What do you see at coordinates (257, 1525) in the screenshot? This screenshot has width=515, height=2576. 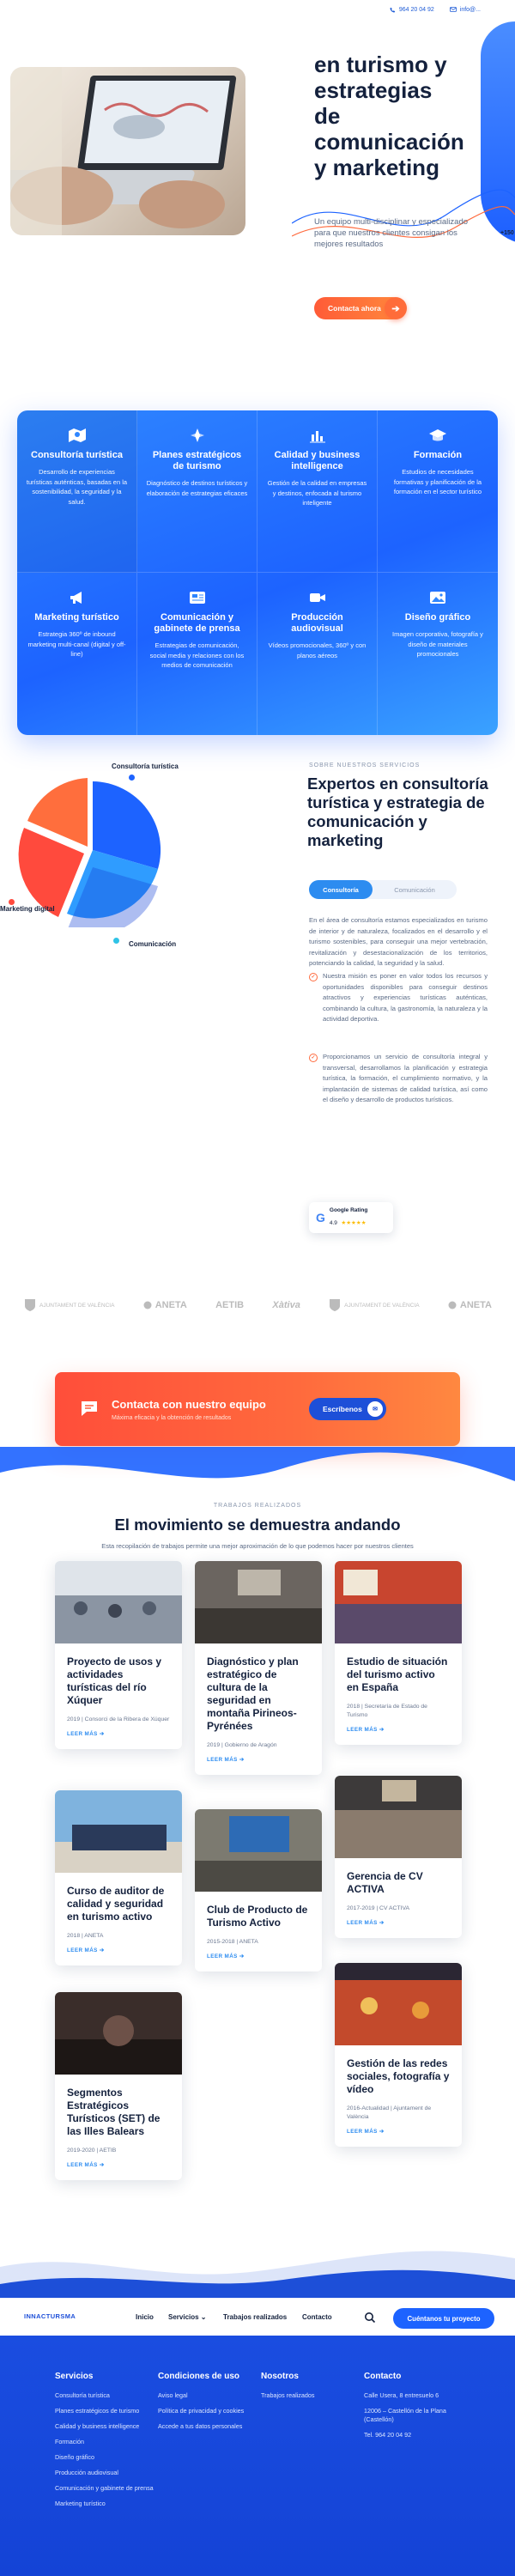 I see `works-title: El movimiento se demuestra andando` at bounding box center [257, 1525].